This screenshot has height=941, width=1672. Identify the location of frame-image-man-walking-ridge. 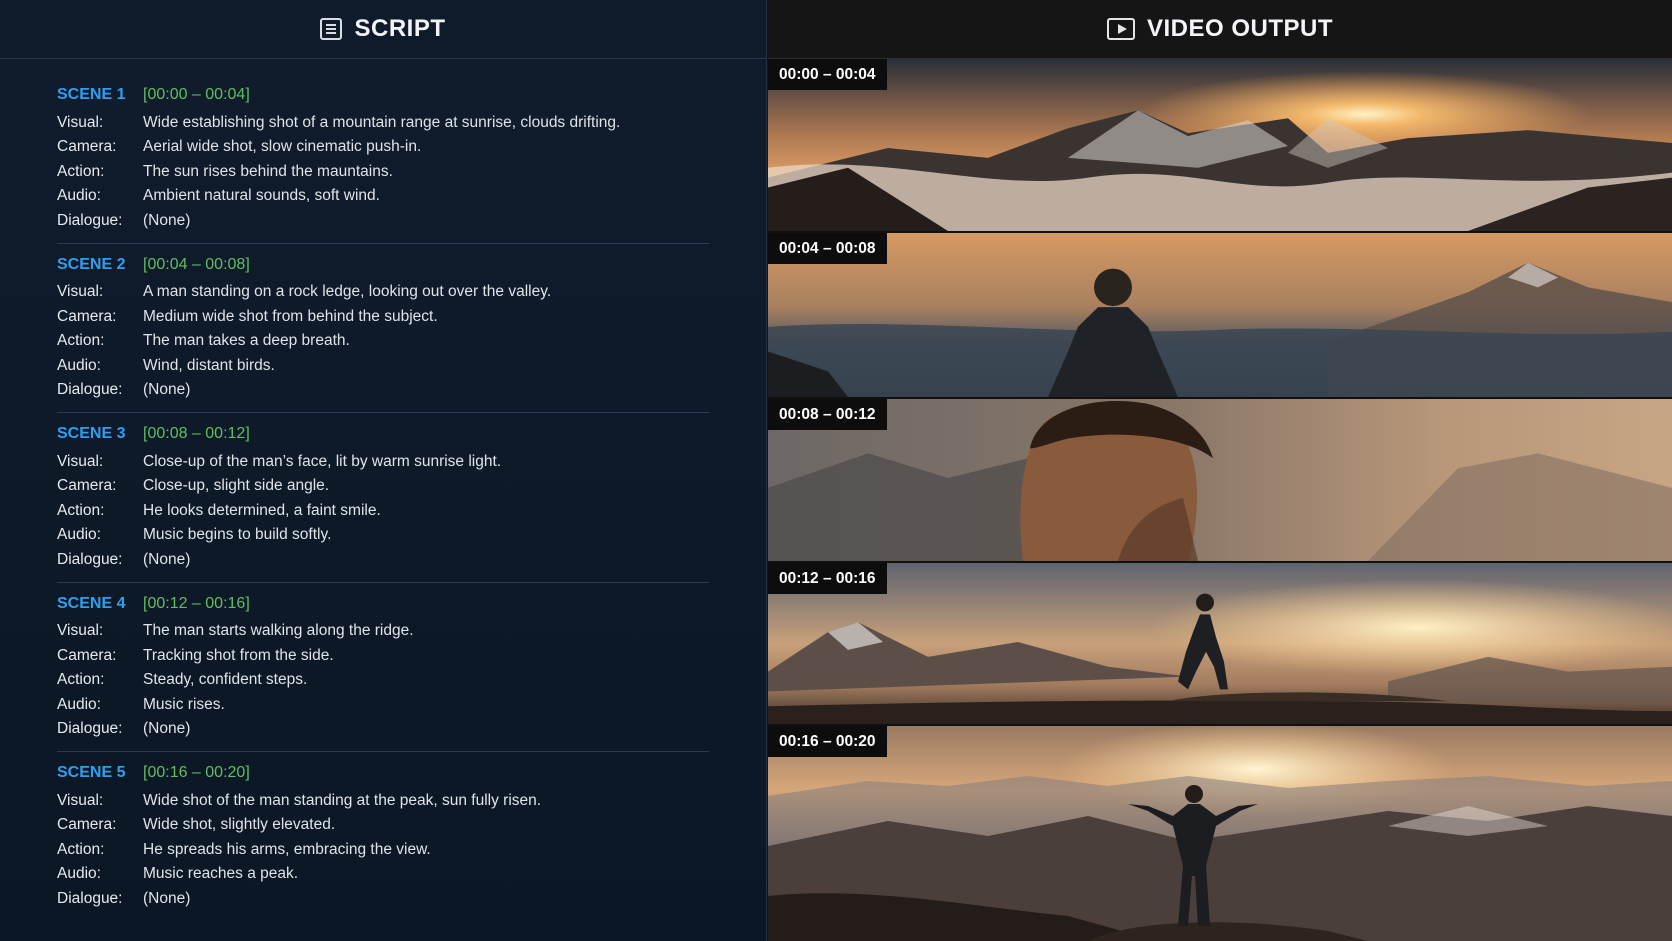
(1220, 643).